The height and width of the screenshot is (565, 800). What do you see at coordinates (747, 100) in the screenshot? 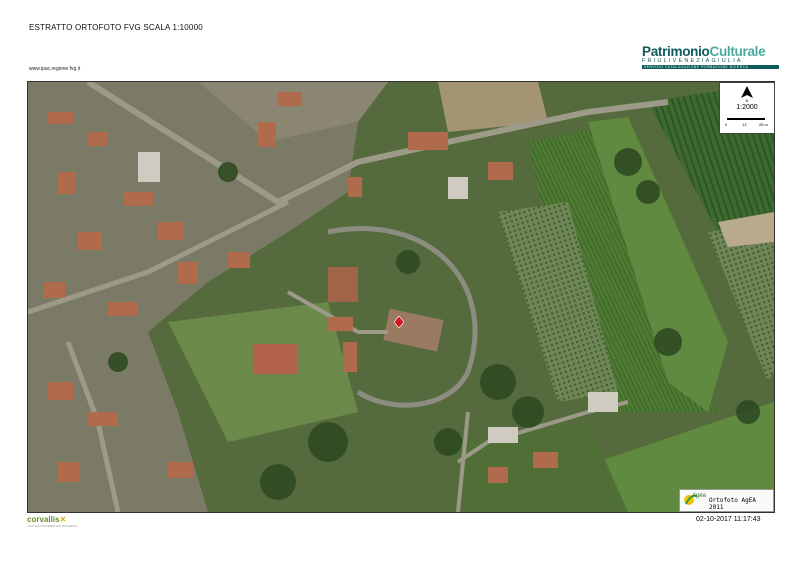
I see `svg-text: N` at bounding box center [747, 100].